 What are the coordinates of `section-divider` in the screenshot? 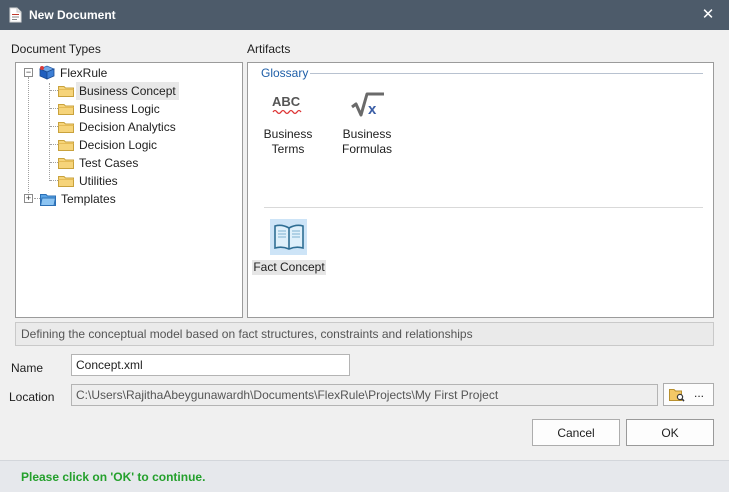 It's located at (483, 207).